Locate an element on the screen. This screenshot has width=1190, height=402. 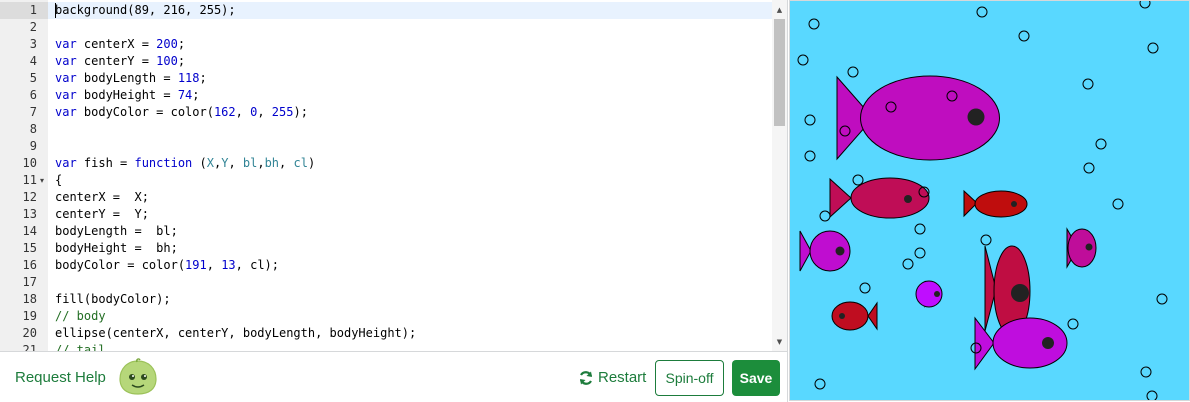
line-number: 19 is located at coordinates (29, 316).